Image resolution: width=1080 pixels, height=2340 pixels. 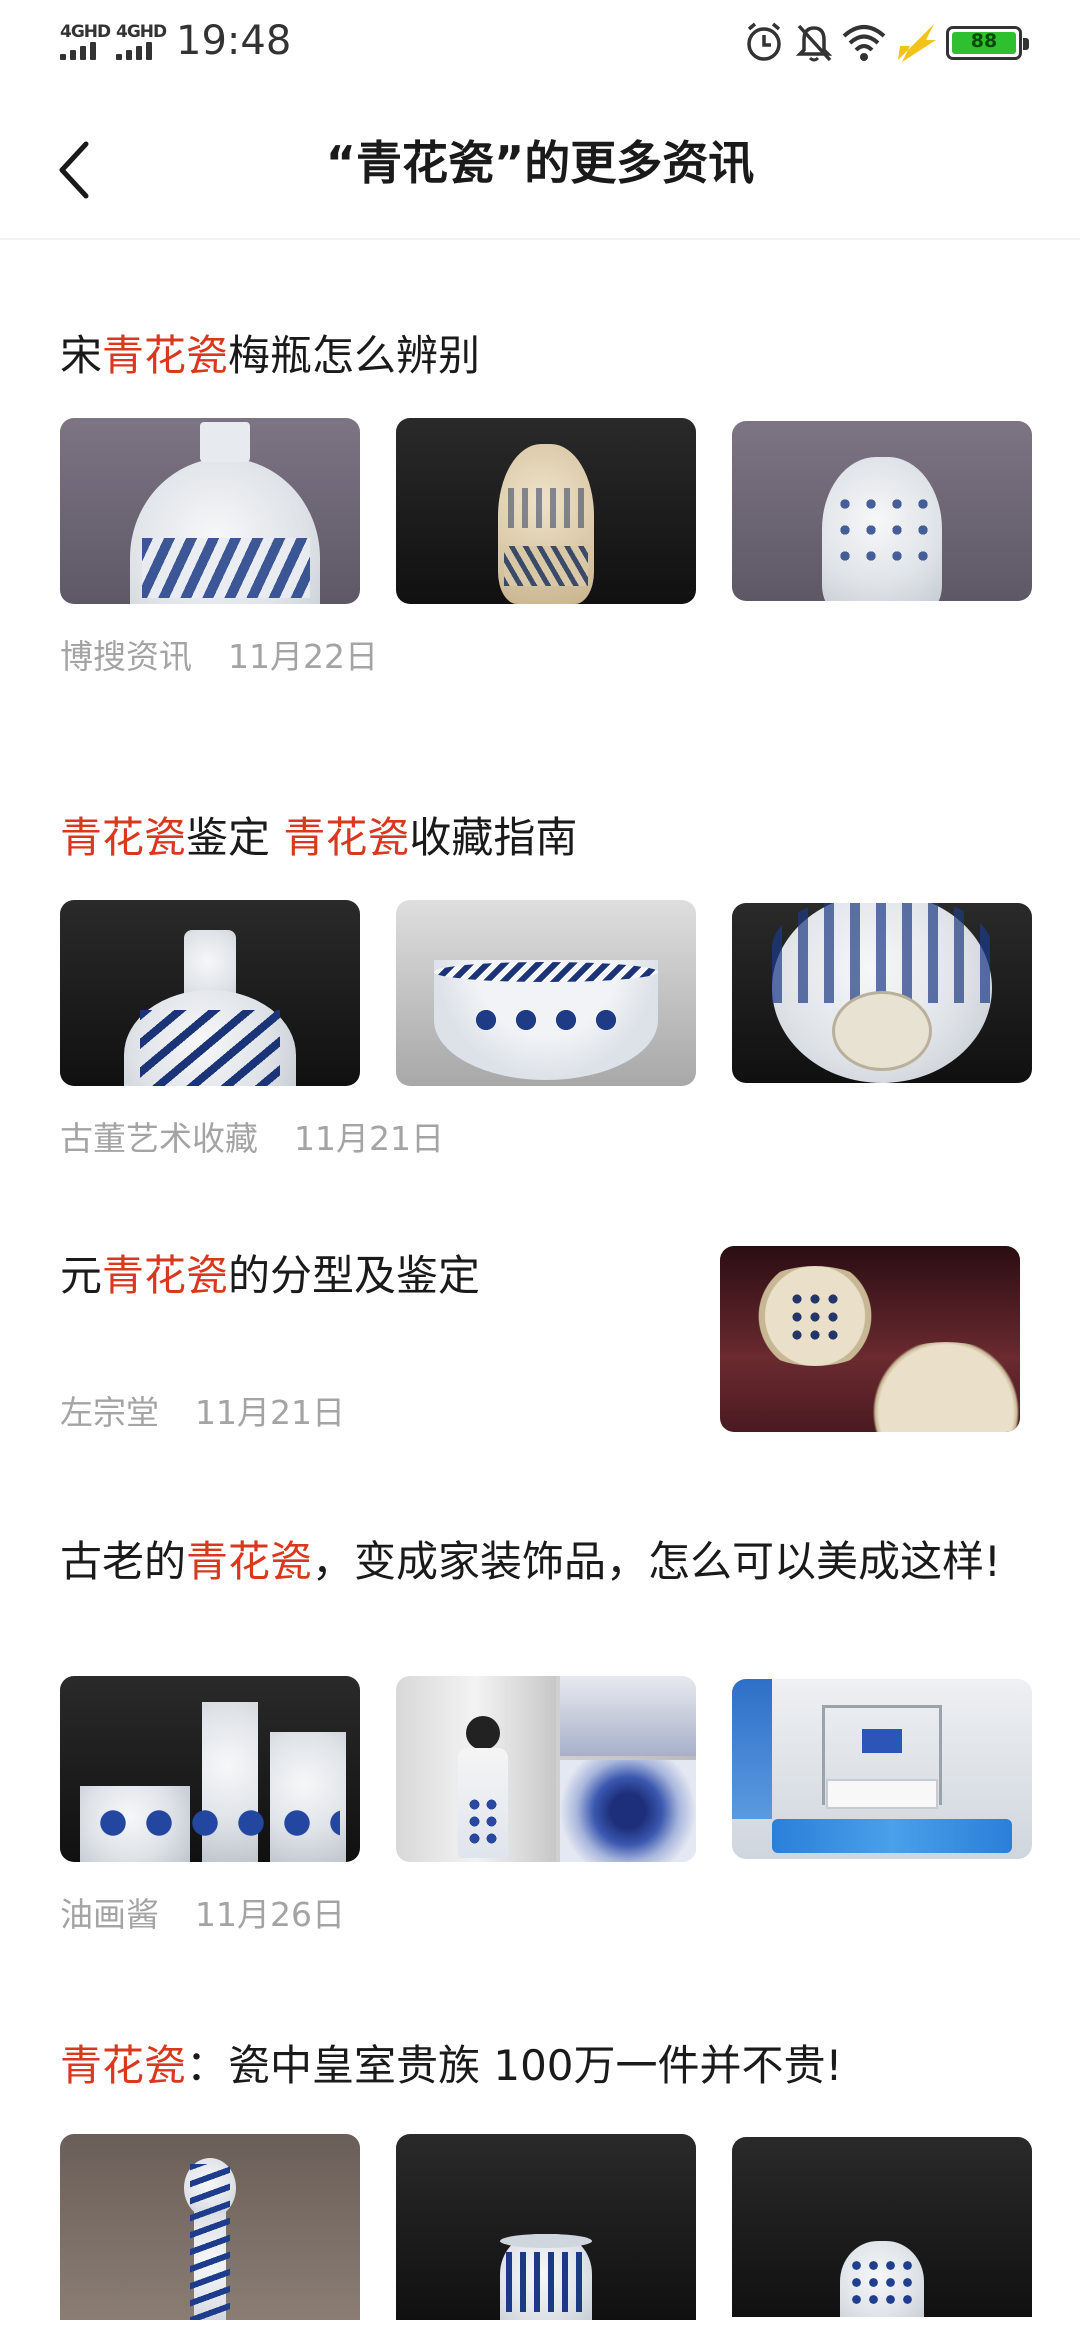 I want to click on news-meta: 古董艺术收藏 11月21日, so click(x=252, y=1136).